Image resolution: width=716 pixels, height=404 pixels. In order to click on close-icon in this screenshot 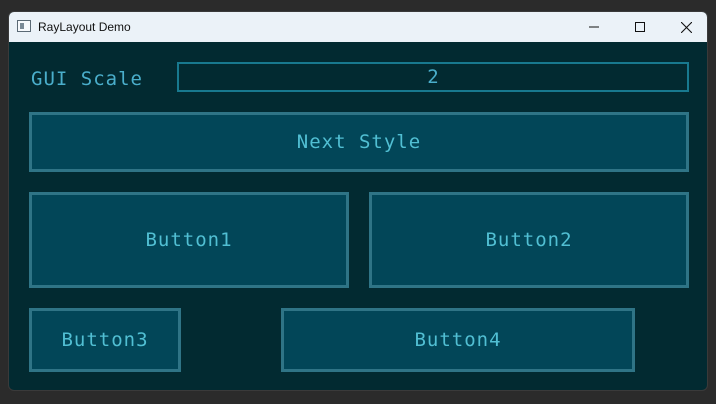, I will do `click(686, 27)`.